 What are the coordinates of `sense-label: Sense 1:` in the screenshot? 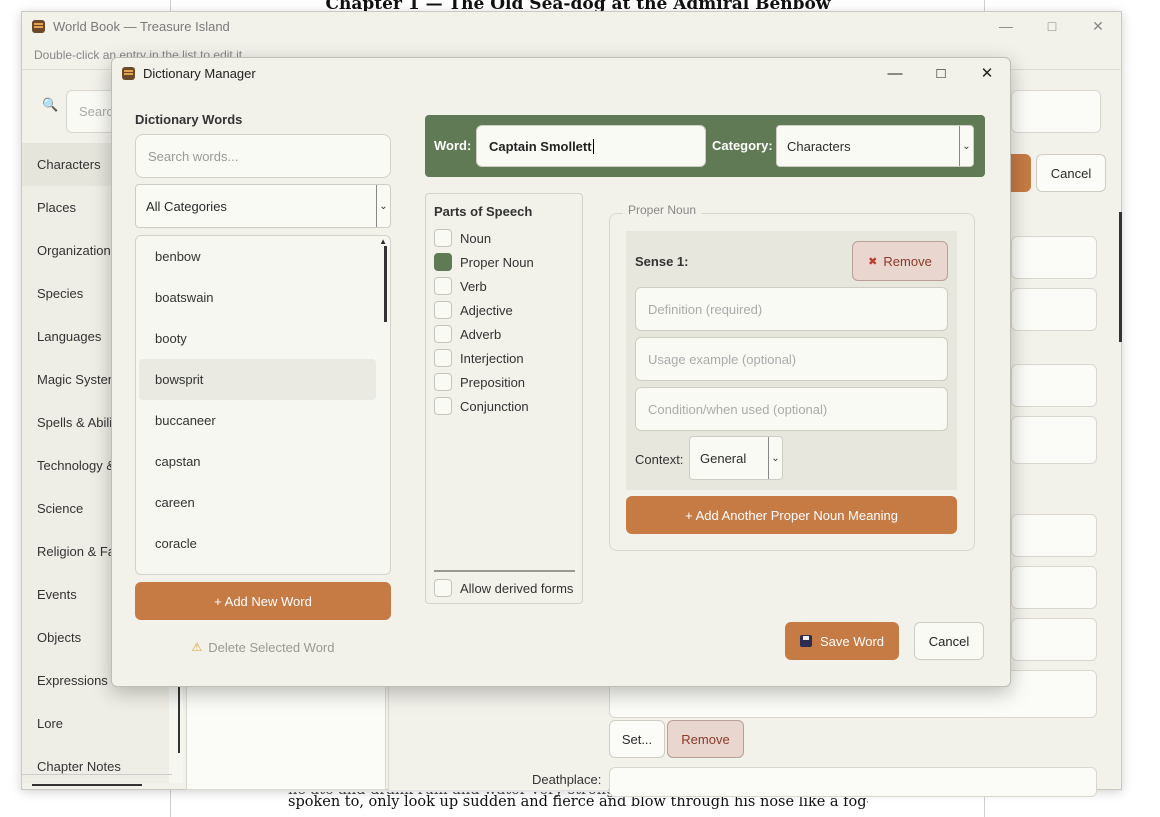 It's located at (662, 261).